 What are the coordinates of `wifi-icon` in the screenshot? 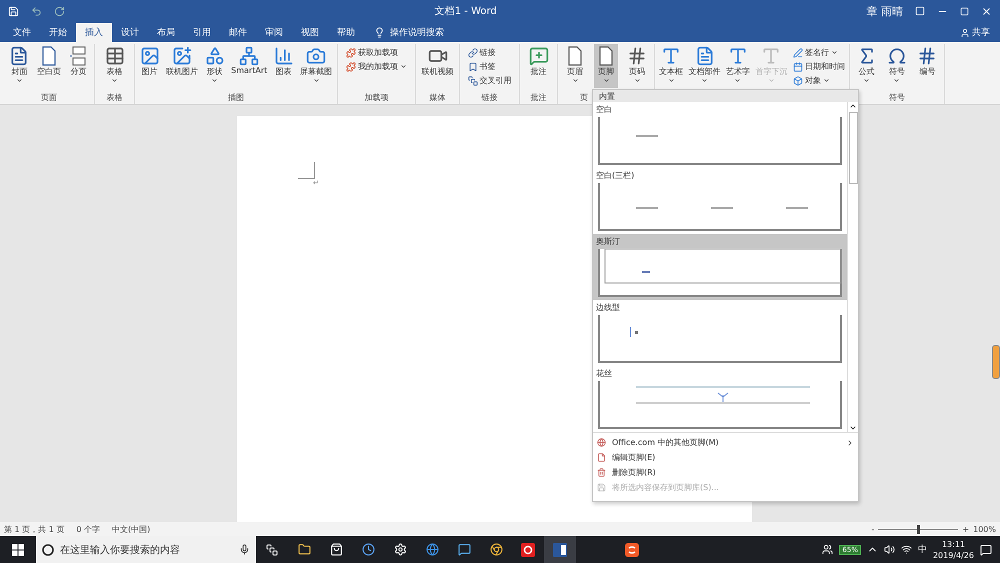 It's located at (906, 549).